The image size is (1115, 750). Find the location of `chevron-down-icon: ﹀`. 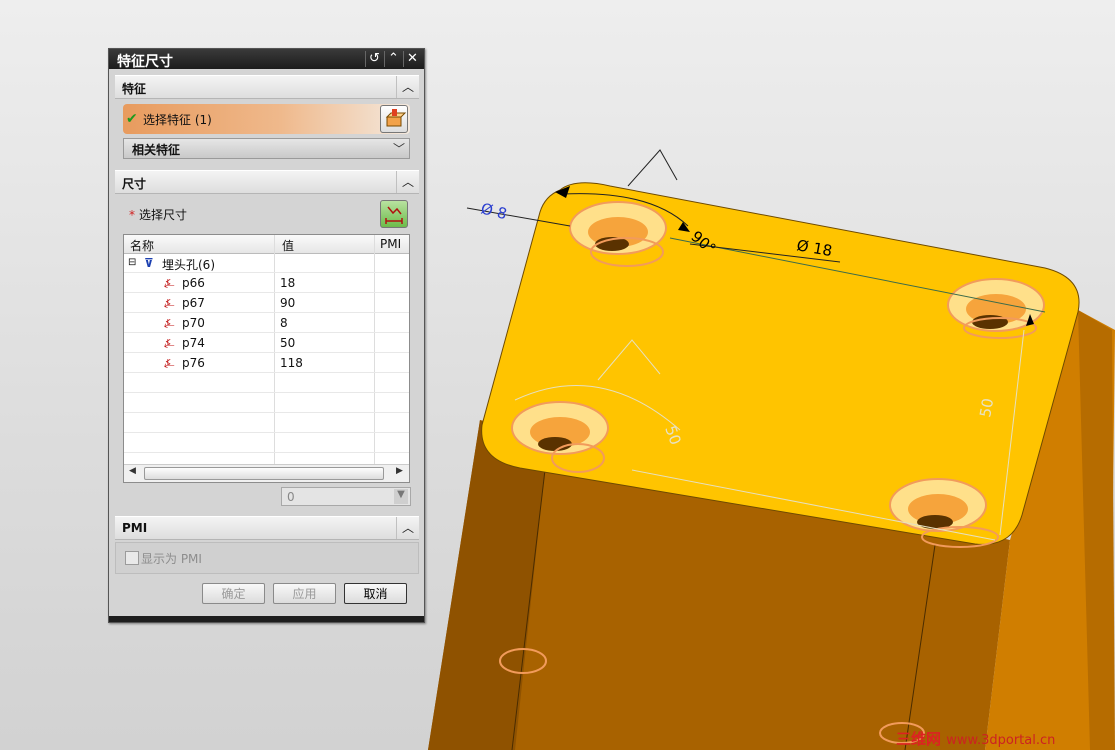

chevron-down-icon: ﹀ is located at coordinates (399, 148).